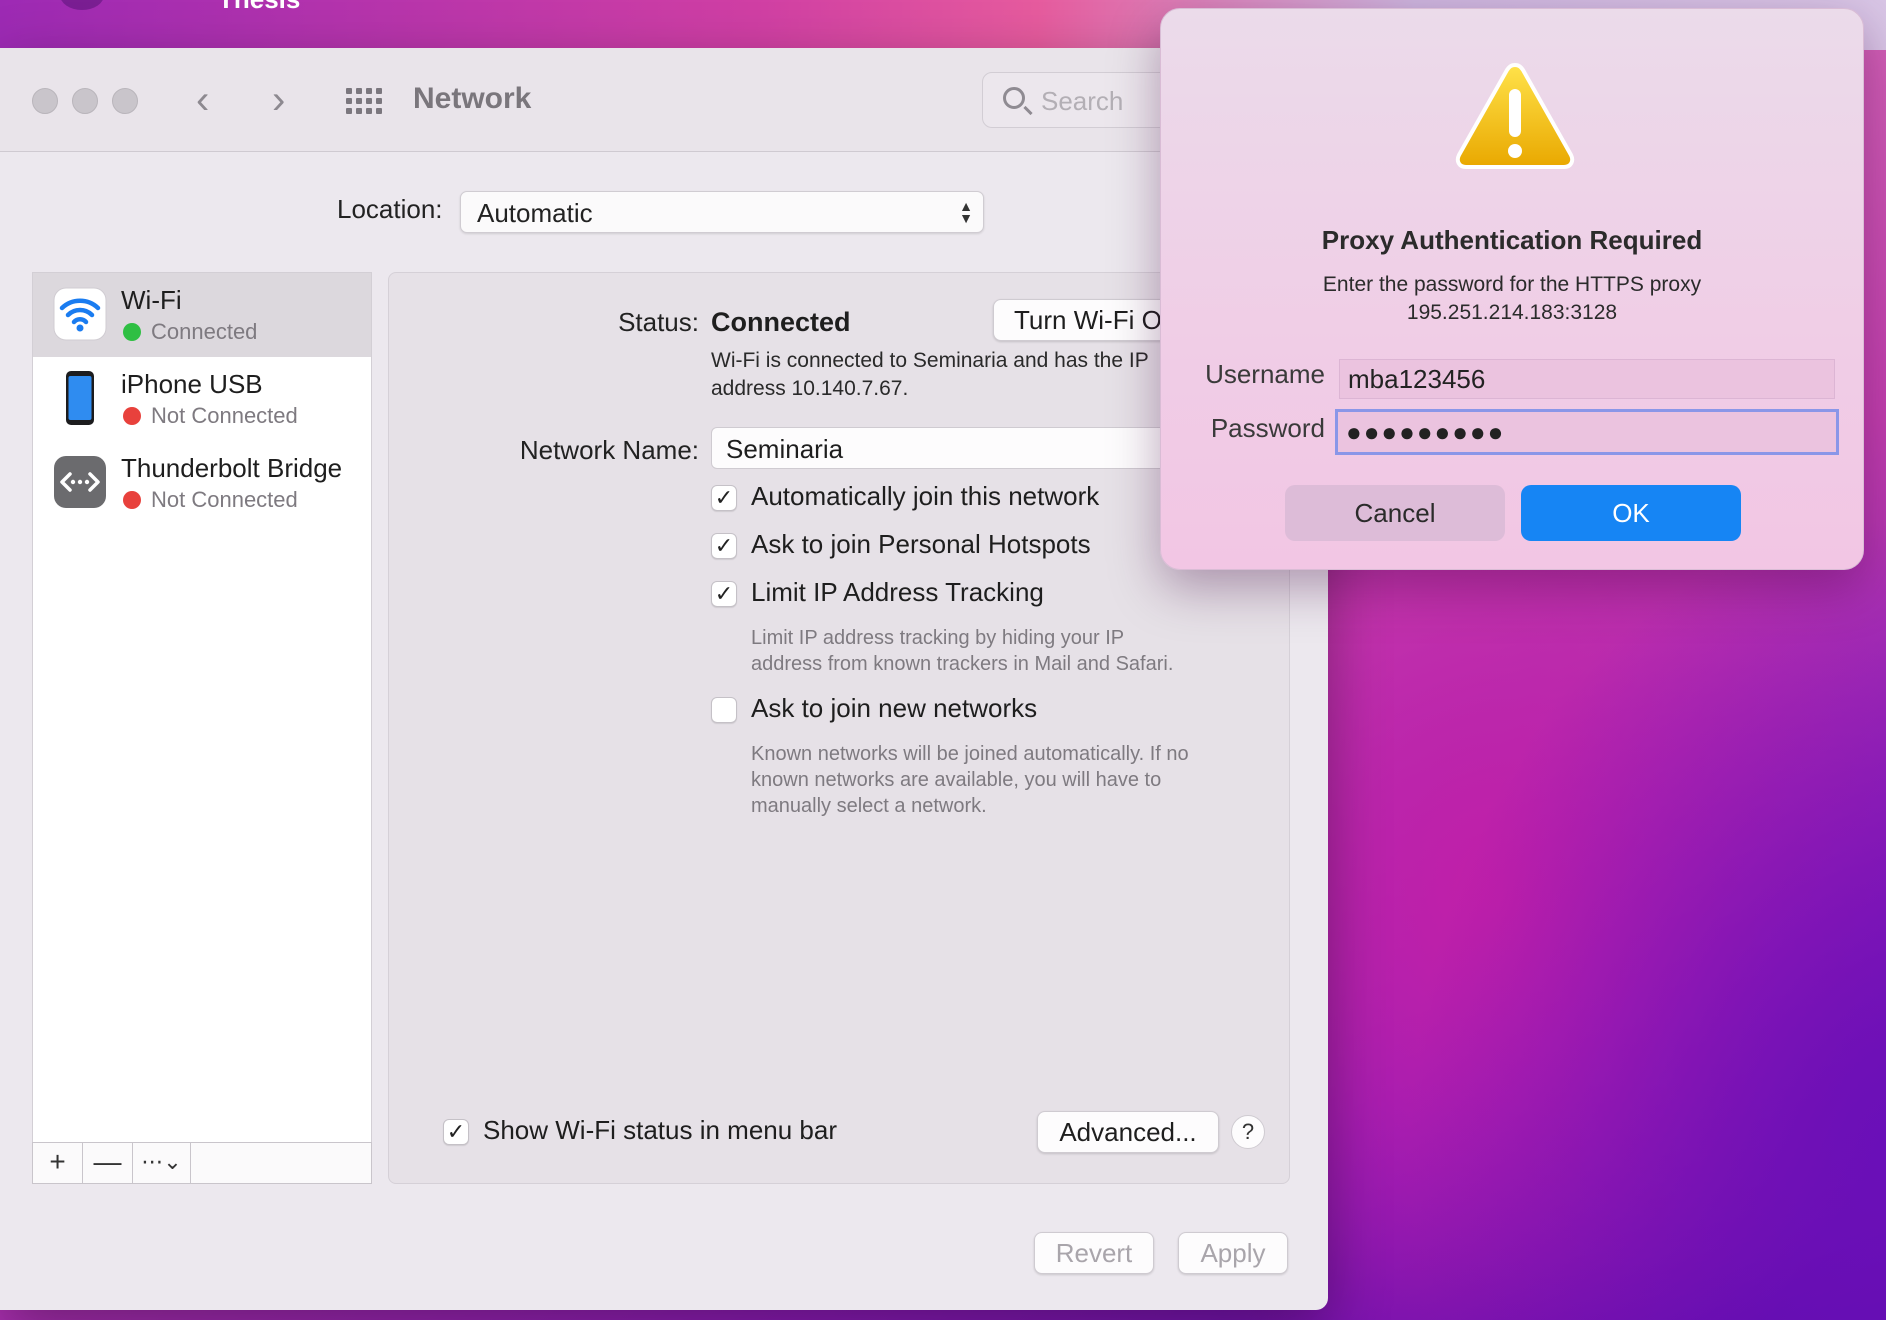 The height and width of the screenshot is (1320, 1886). What do you see at coordinates (125, 101) in the screenshot?
I see `zoom-window-button` at bounding box center [125, 101].